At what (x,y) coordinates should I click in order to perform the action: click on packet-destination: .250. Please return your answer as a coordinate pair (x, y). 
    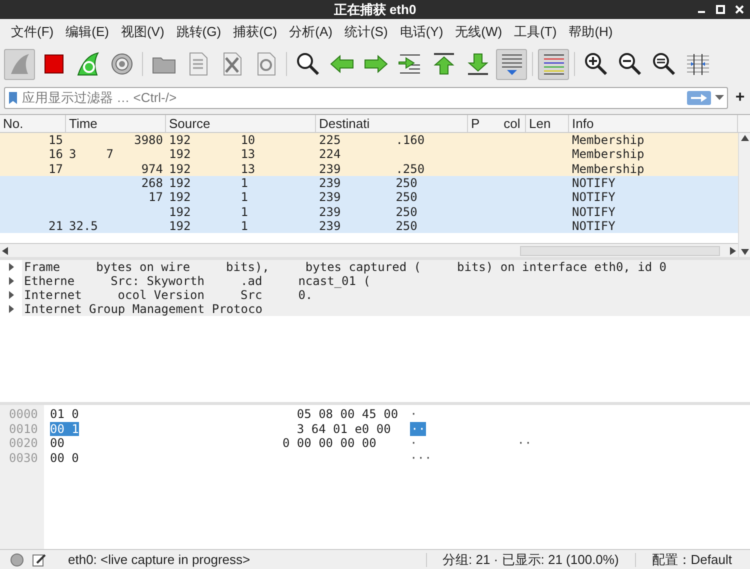
    Looking at the image, I should click on (410, 169).